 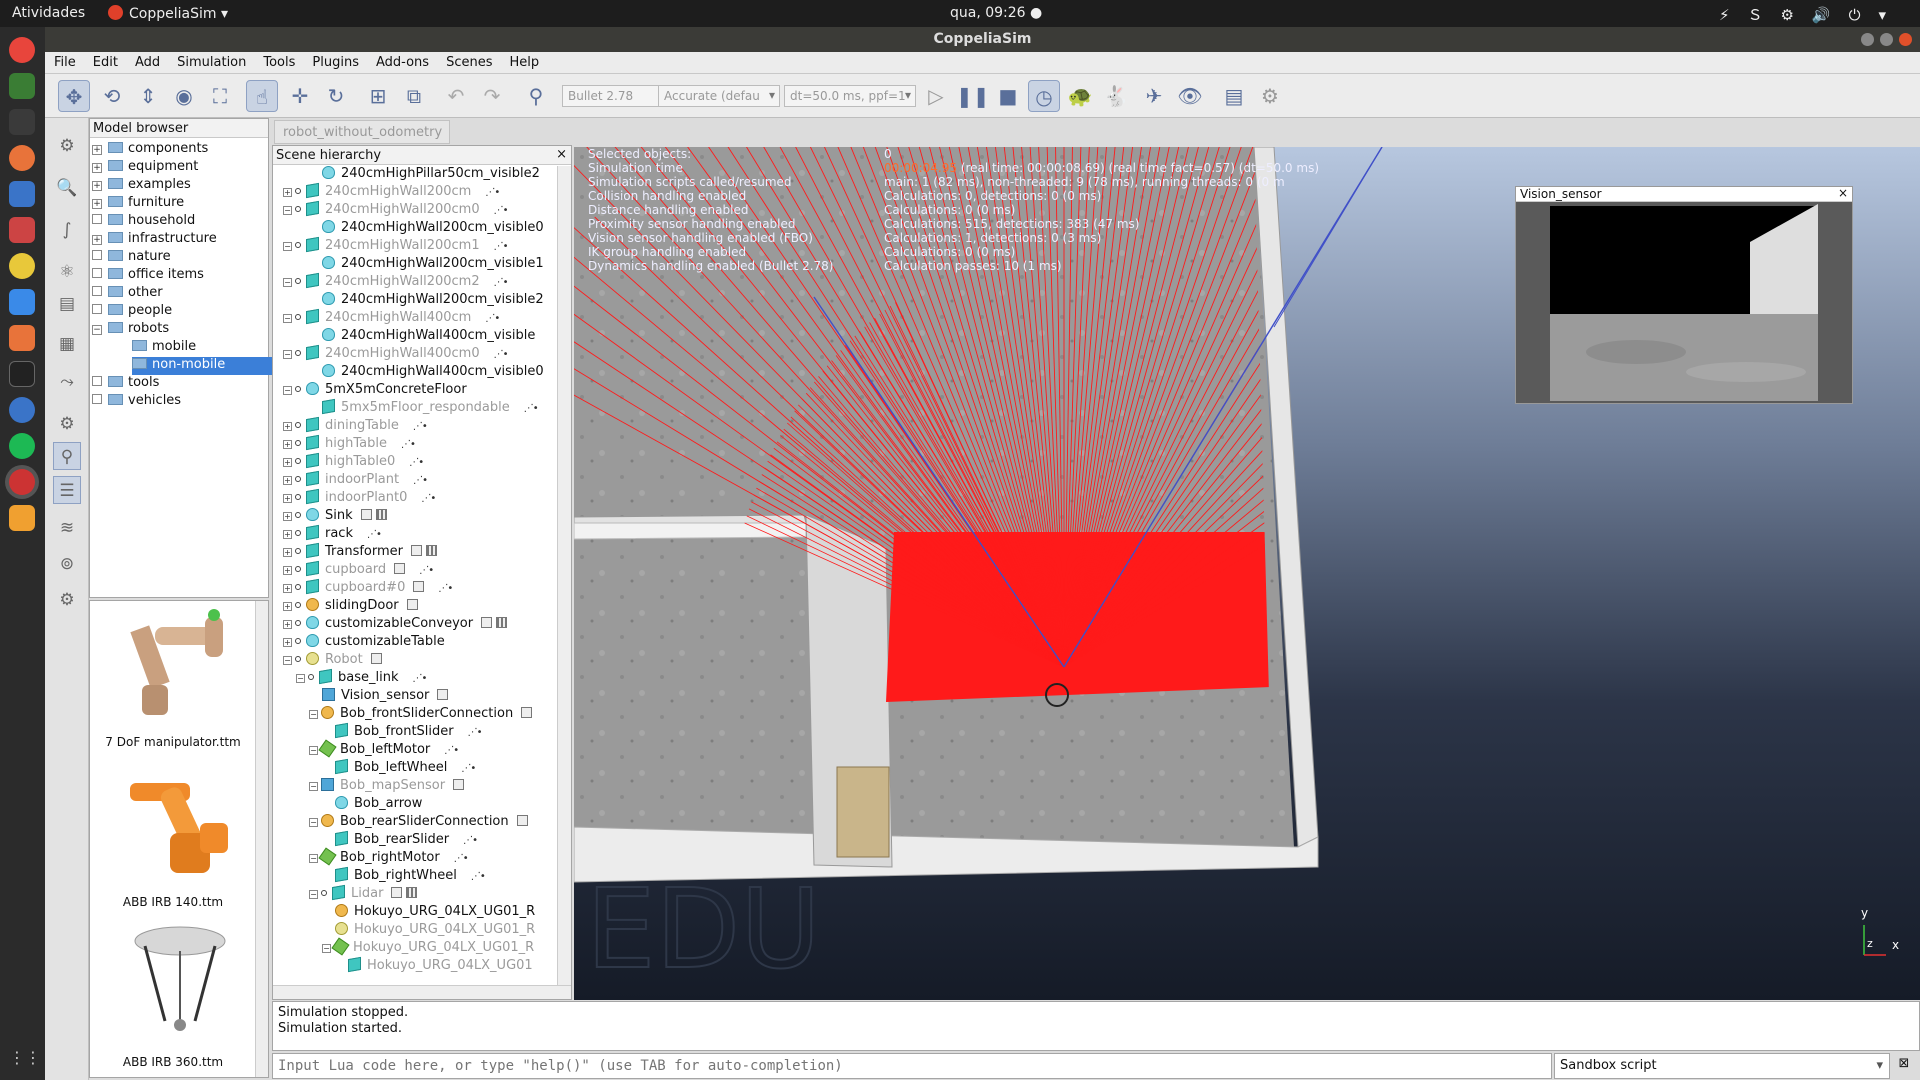 I want to click on model-folder-nature: nature, so click(x=179, y=258).